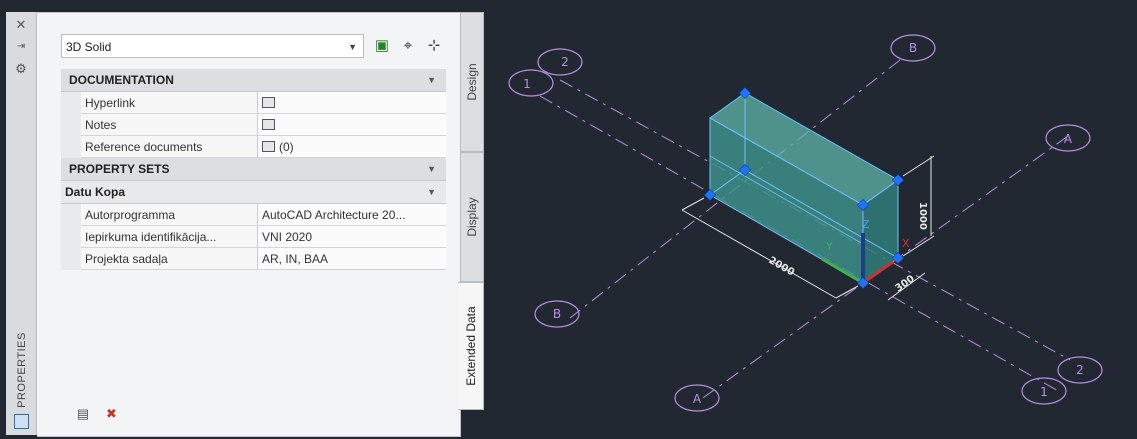  What do you see at coordinates (268, 102) in the screenshot?
I see `hyperlink-dialog-icon` at bounding box center [268, 102].